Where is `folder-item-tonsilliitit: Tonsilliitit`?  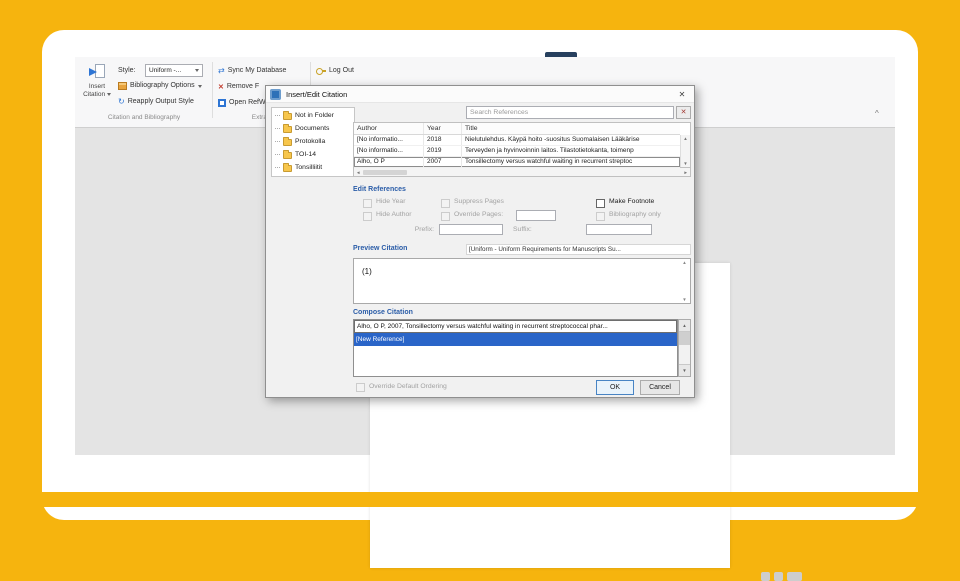 folder-item-tonsilliitit: Tonsilliitit is located at coordinates (313, 167).